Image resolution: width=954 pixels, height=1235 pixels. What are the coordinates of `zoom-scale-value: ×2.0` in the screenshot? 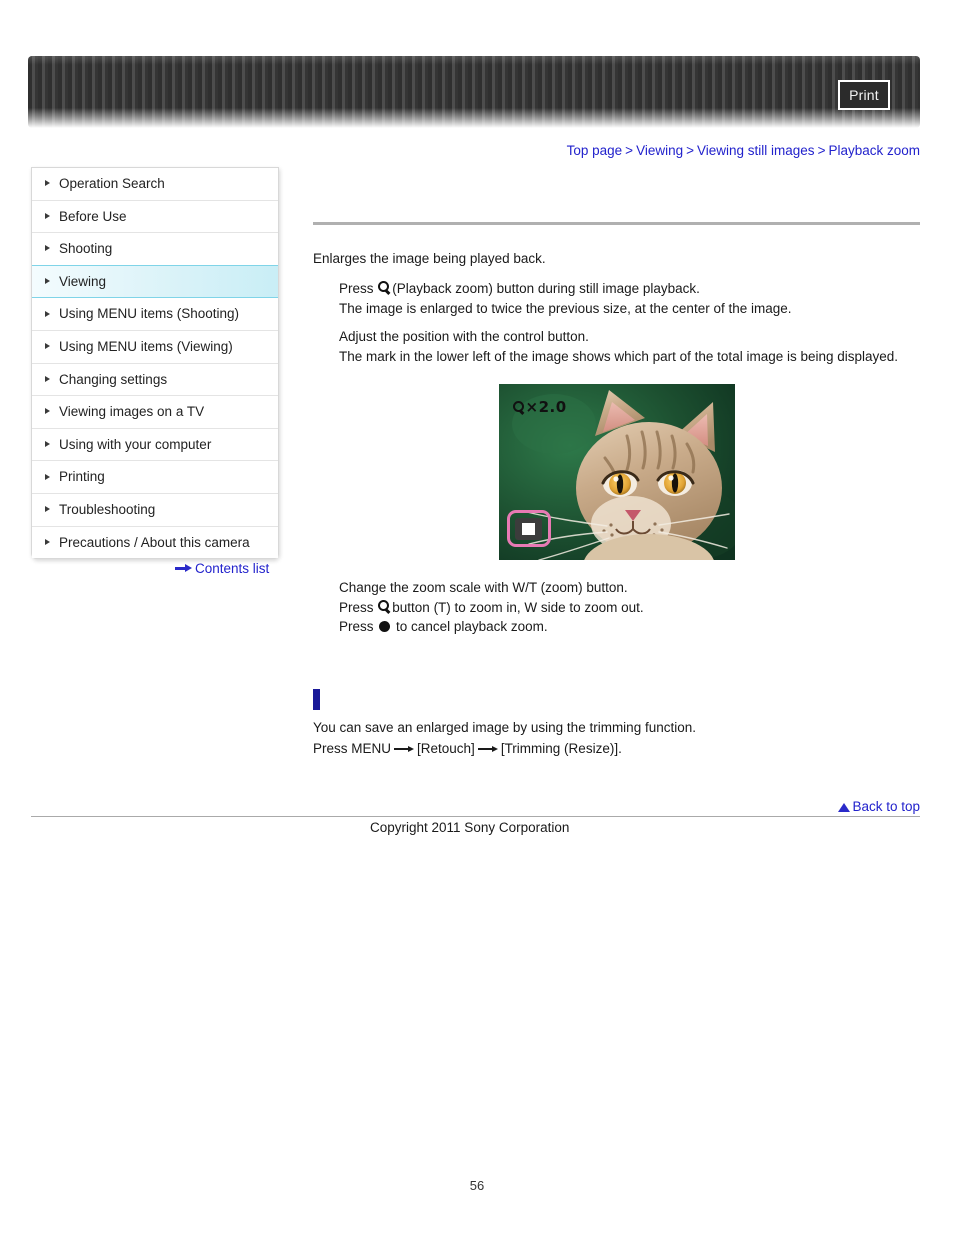 It's located at (546, 407).